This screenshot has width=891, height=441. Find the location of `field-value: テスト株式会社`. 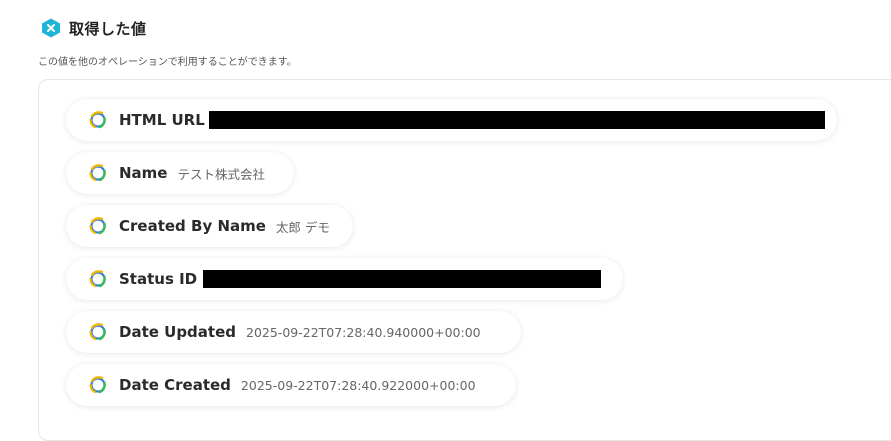

field-value: テスト株式会社 is located at coordinates (221, 174).